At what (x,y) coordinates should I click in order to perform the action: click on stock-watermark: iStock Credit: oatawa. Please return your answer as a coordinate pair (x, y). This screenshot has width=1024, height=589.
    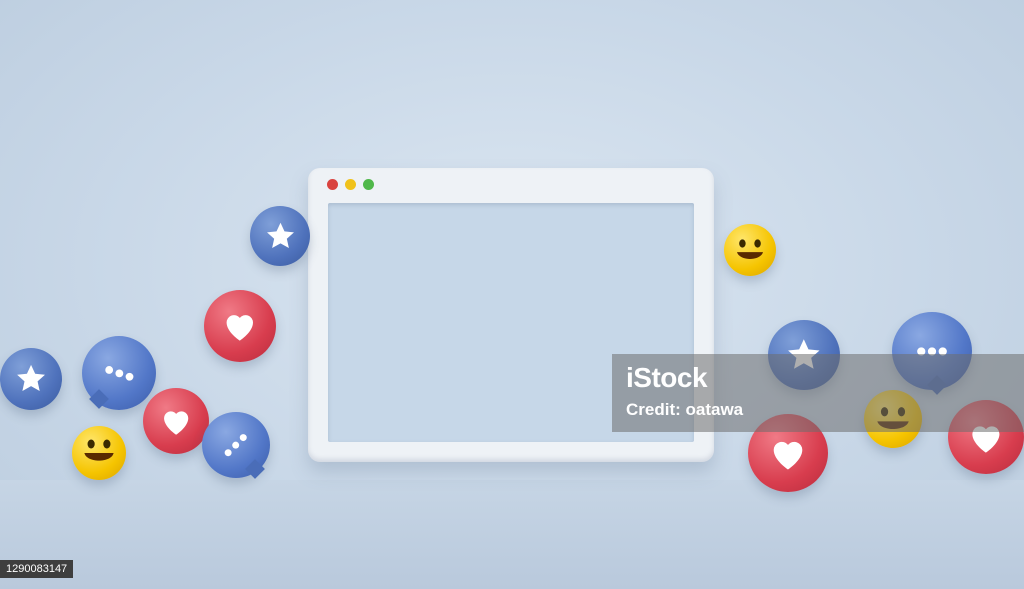
    Looking at the image, I should click on (818, 393).